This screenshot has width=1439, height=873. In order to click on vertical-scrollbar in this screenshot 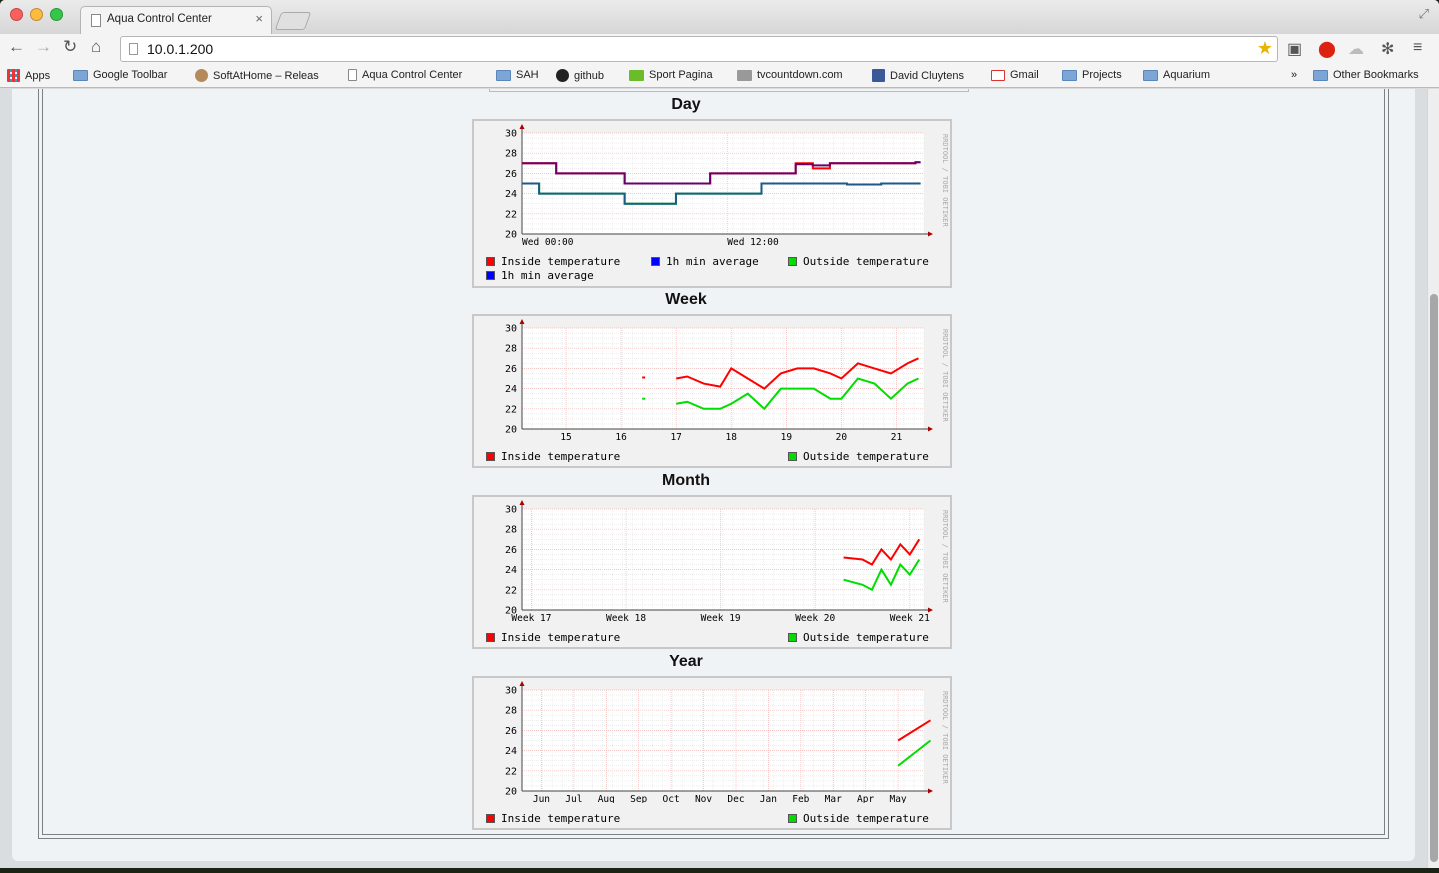, I will do `click(1433, 478)`.